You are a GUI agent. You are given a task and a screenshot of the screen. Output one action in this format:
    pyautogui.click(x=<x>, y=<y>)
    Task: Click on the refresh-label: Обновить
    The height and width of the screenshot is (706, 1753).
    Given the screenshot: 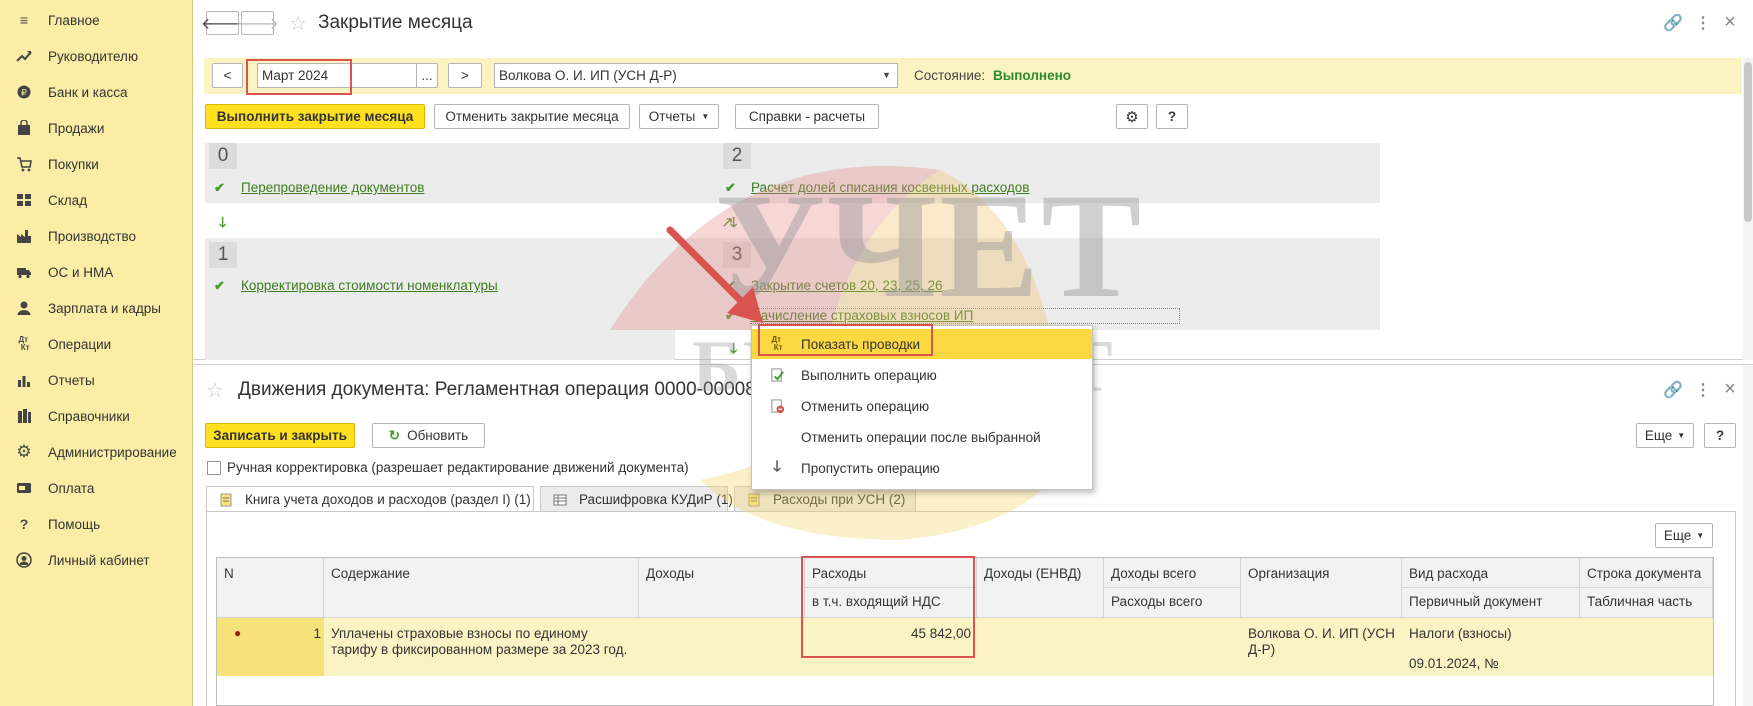 What is the action you would take?
    pyautogui.click(x=438, y=435)
    